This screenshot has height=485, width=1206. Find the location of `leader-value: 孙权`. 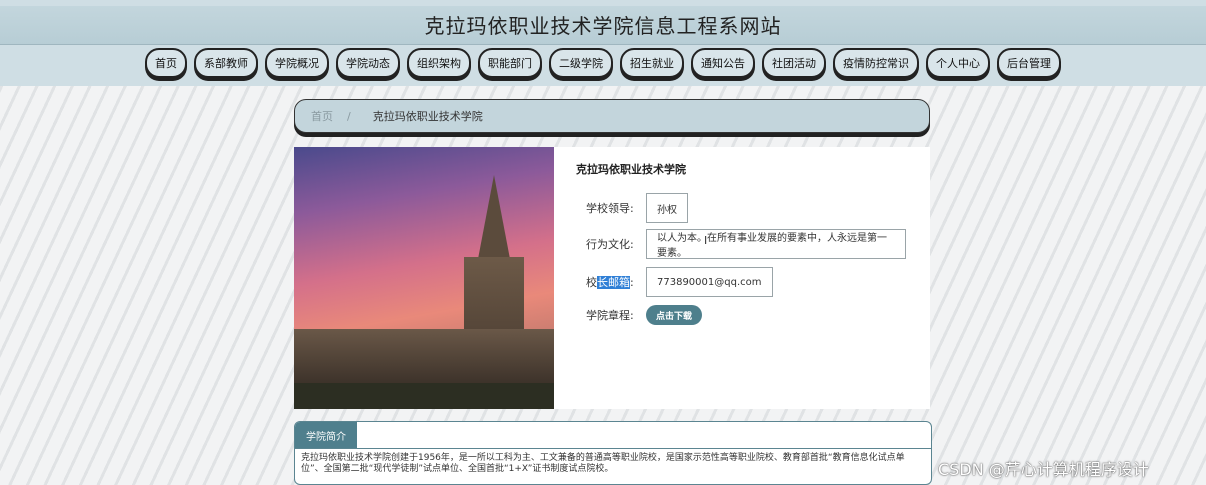

leader-value: 孙权 is located at coordinates (667, 208).